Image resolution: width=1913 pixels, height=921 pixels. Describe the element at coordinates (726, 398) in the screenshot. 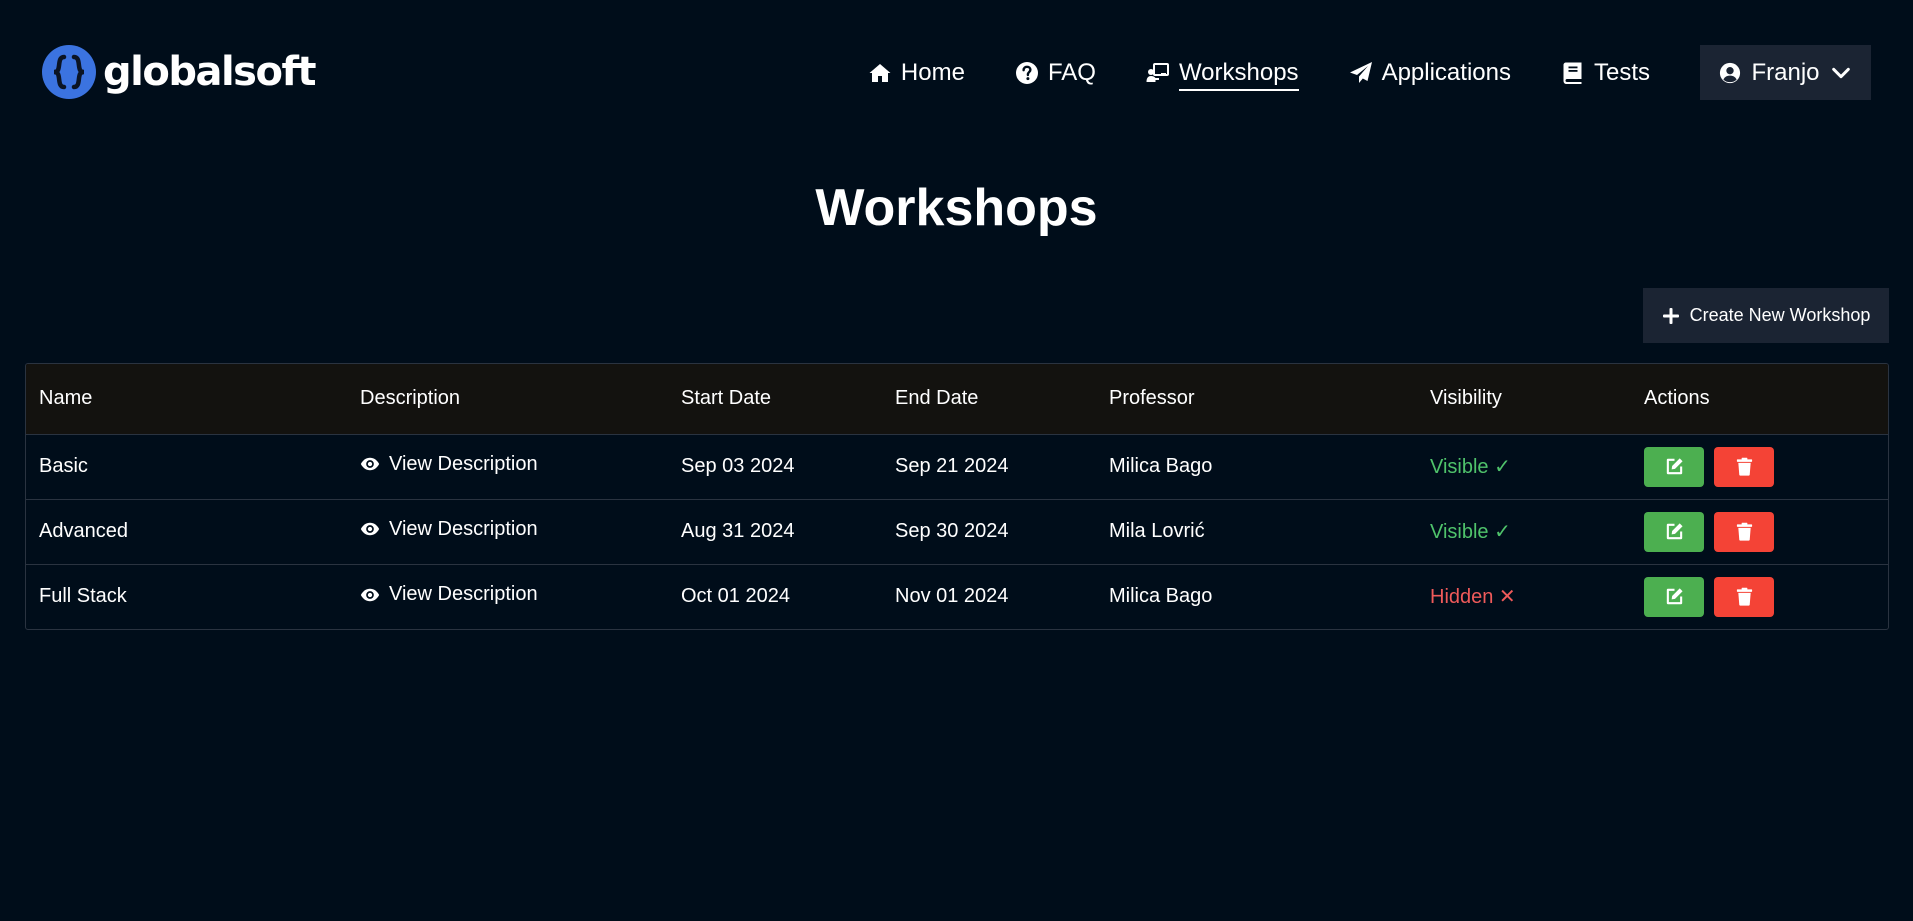

I see `column-header-start-date: Start Date` at that location.